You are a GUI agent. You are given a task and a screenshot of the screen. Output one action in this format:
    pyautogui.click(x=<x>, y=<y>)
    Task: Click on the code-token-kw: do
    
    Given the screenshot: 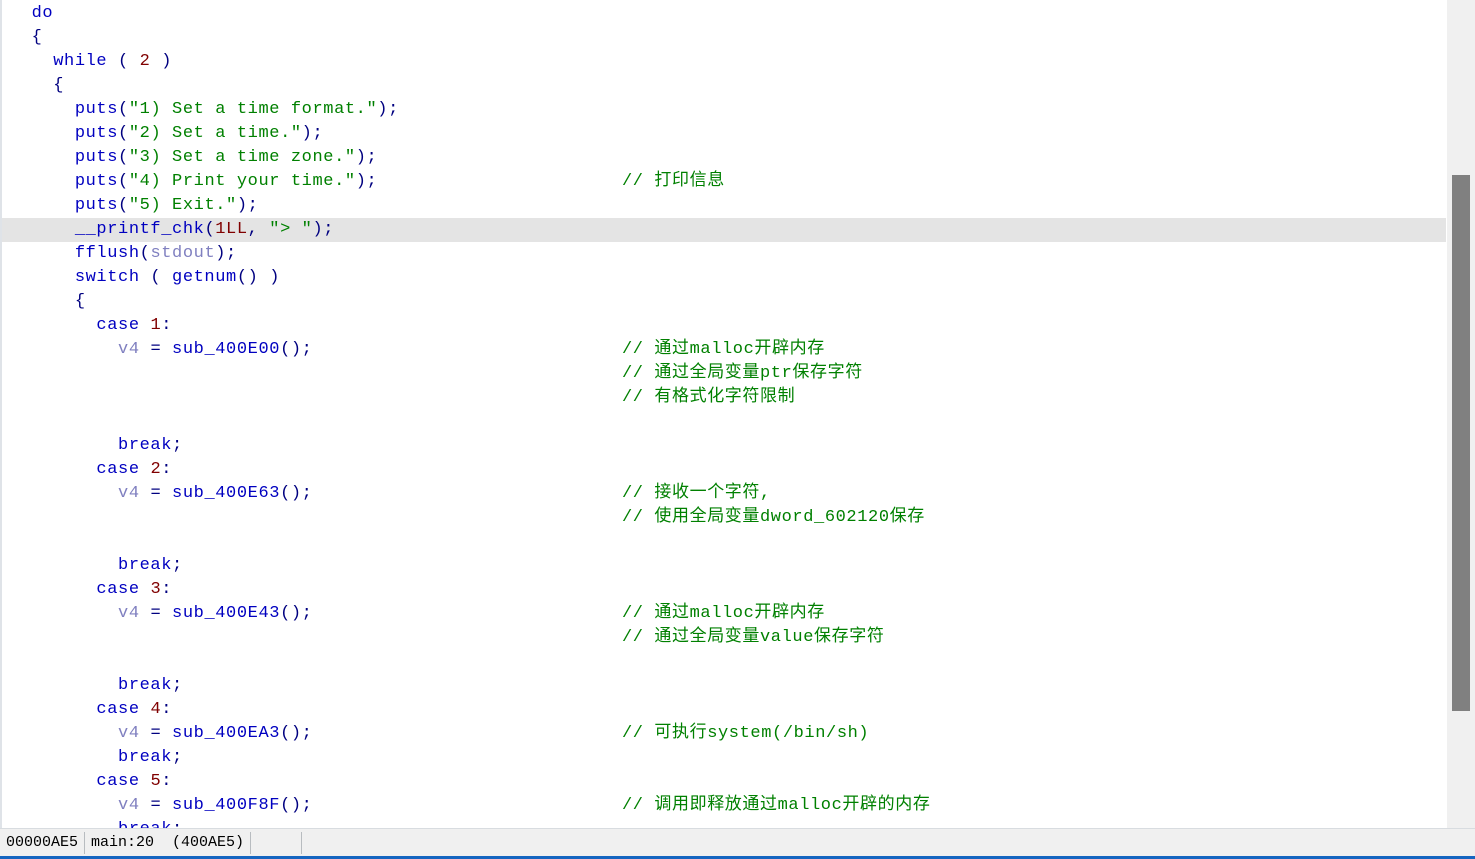 What is the action you would take?
    pyautogui.click(x=42, y=13)
    